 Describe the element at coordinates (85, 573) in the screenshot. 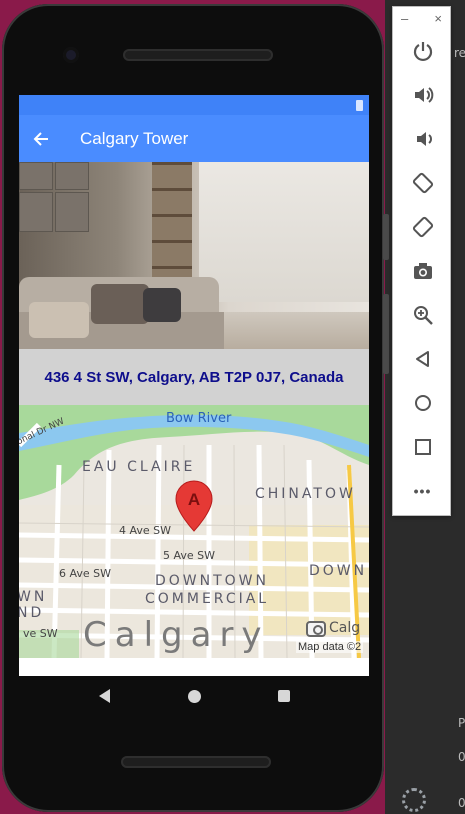

I see `map-label-street: 6 Ave SW` at that location.